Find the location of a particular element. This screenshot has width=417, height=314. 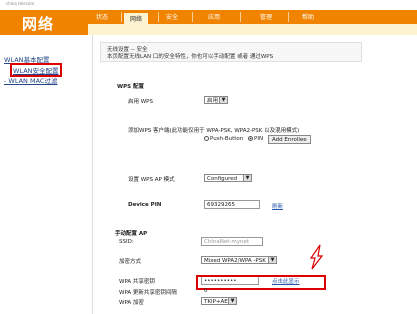

wpa-encryption-label: WPA 加密 is located at coordinates (131, 303).